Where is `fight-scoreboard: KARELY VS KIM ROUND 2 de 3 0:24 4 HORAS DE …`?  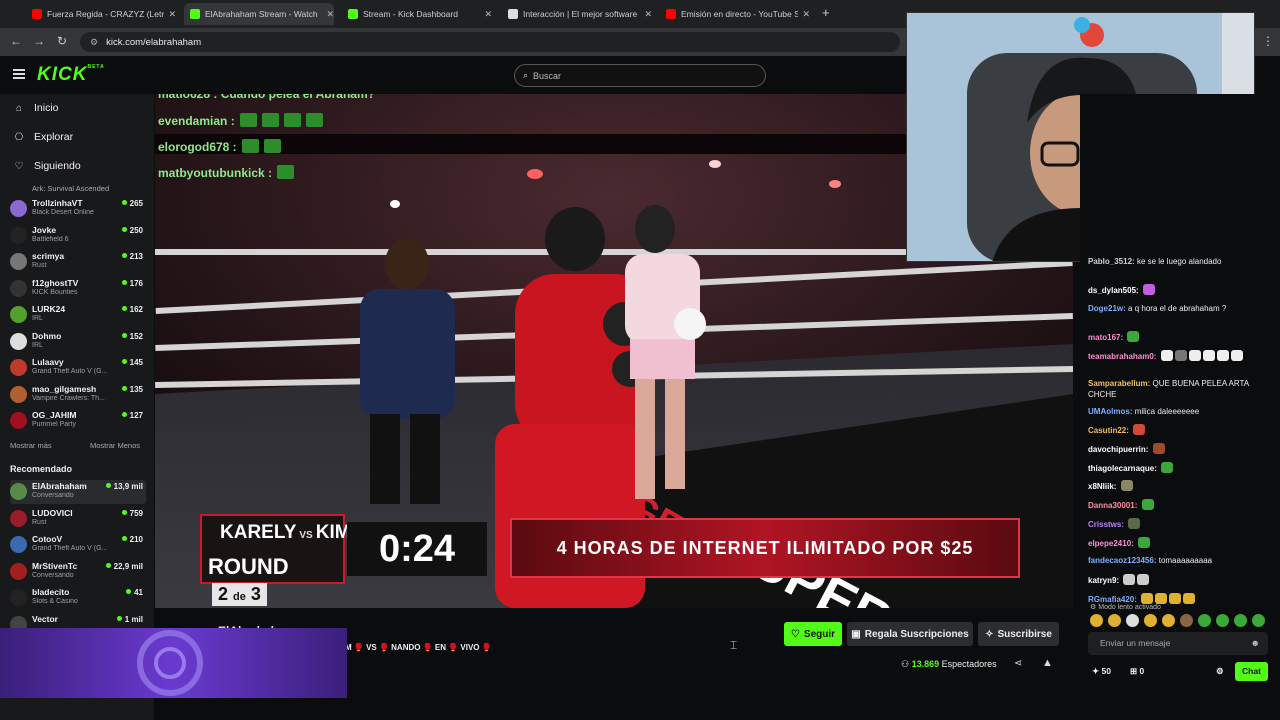 fight-scoreboard: KARELY VS KIM ROUND 2 de 3 0:24 4 HORAS DE … is located at coordinates (611, 560).